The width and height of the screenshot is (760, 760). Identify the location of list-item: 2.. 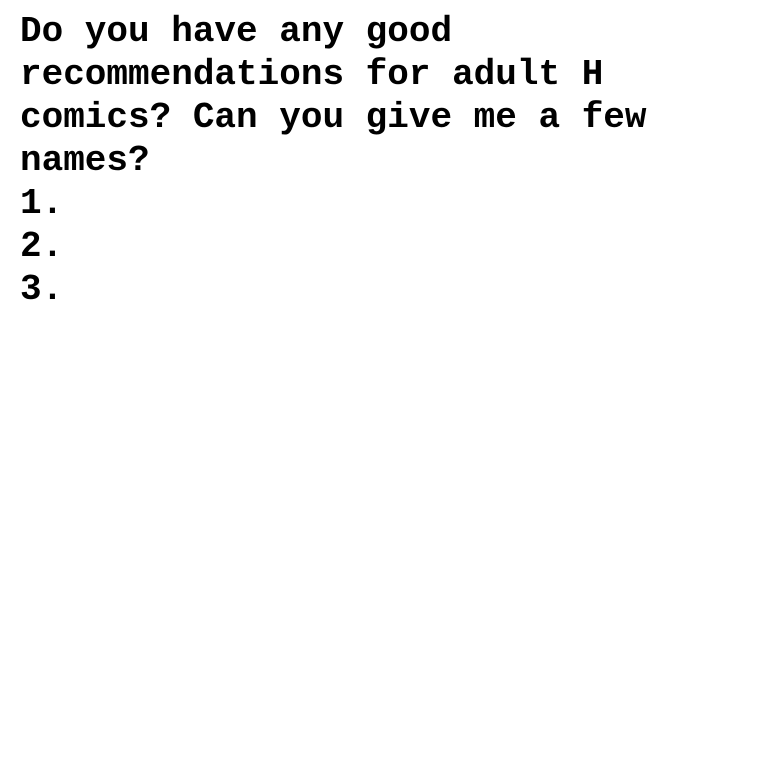
(380, 246).